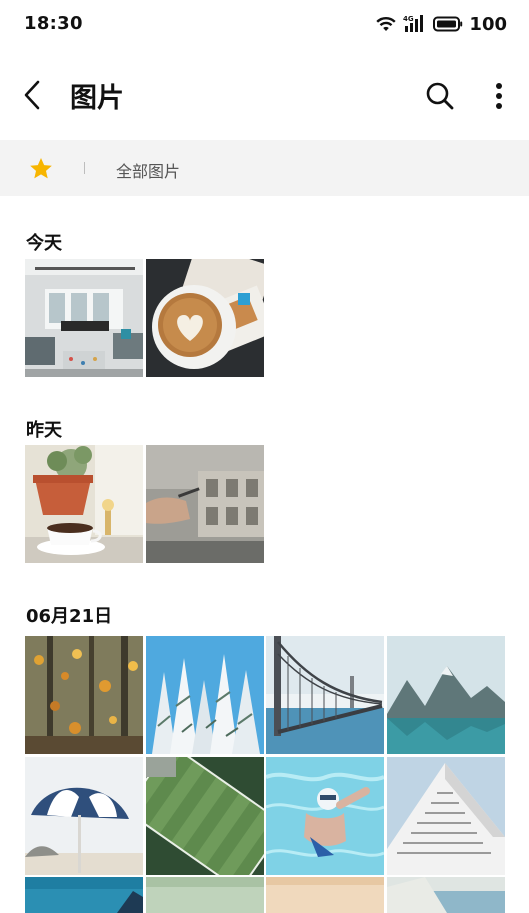  Describe the element at coordinates (97, 98) in the screenshot. I see `page-title: 图片` at that location.